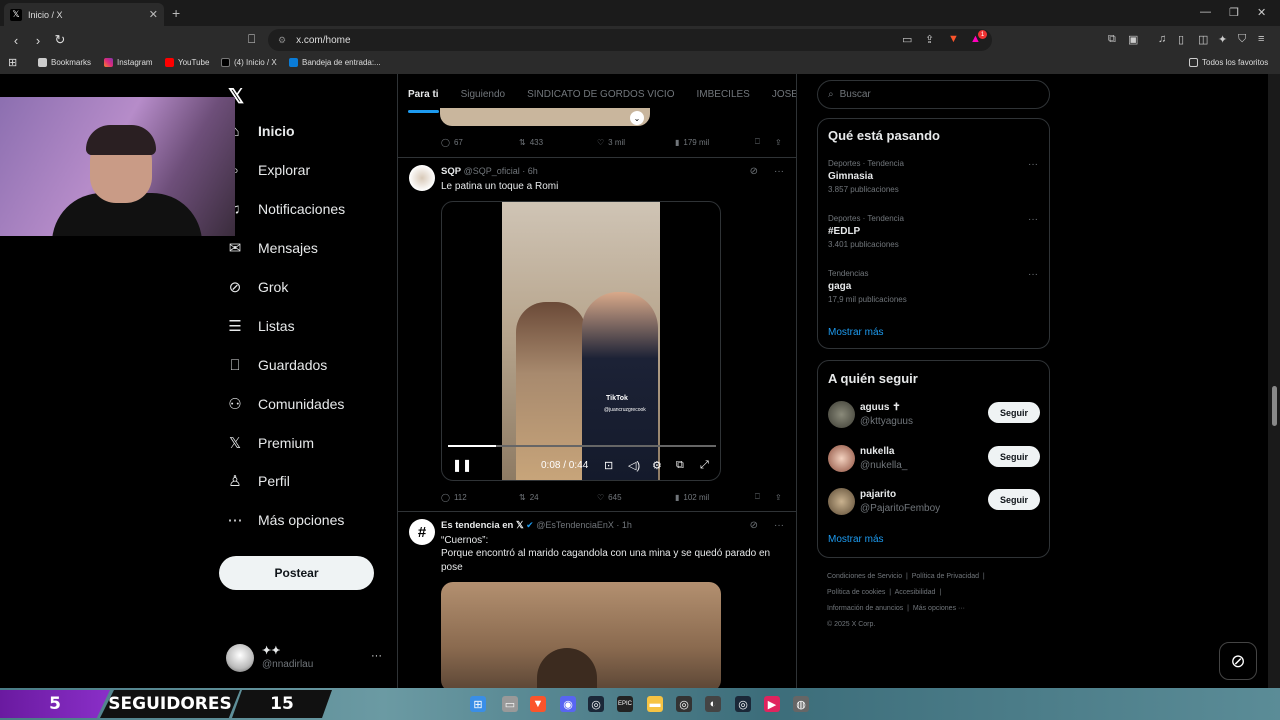 This screenshot has height=720, width=1280. What do you see at coordinates (272, 248) in the screenshot?
I see `sidebar-item-mensajes: ✉ Mensajes` at bounding box center [272, 248].